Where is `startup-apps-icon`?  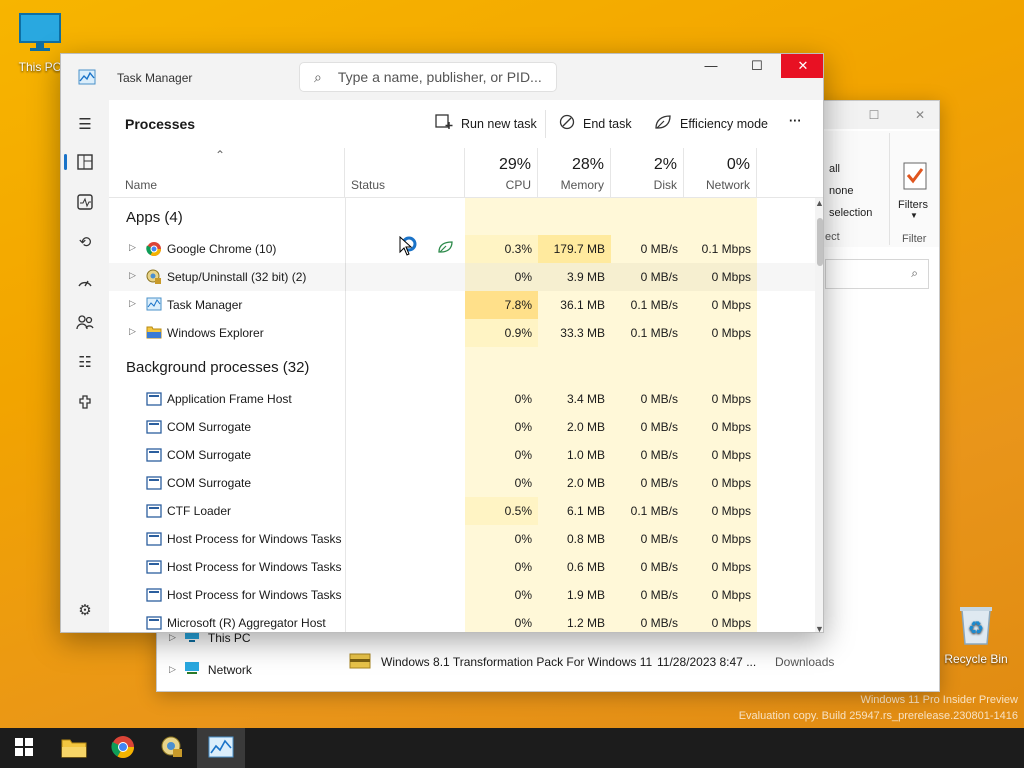
startup-apps-icon is located at coordinates (85, 282).